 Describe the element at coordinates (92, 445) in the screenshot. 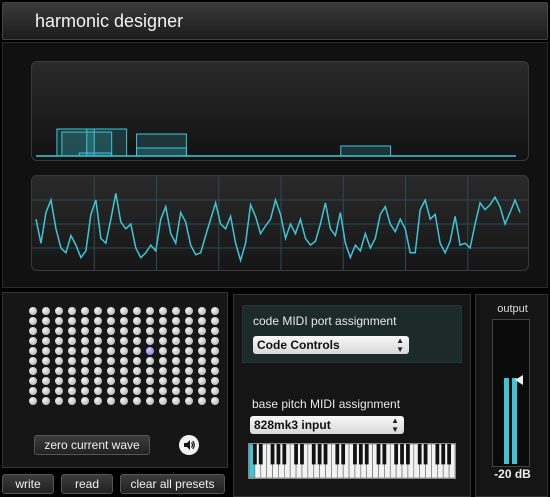

I see `zero-current-wave-button: zero current wave` at that location.